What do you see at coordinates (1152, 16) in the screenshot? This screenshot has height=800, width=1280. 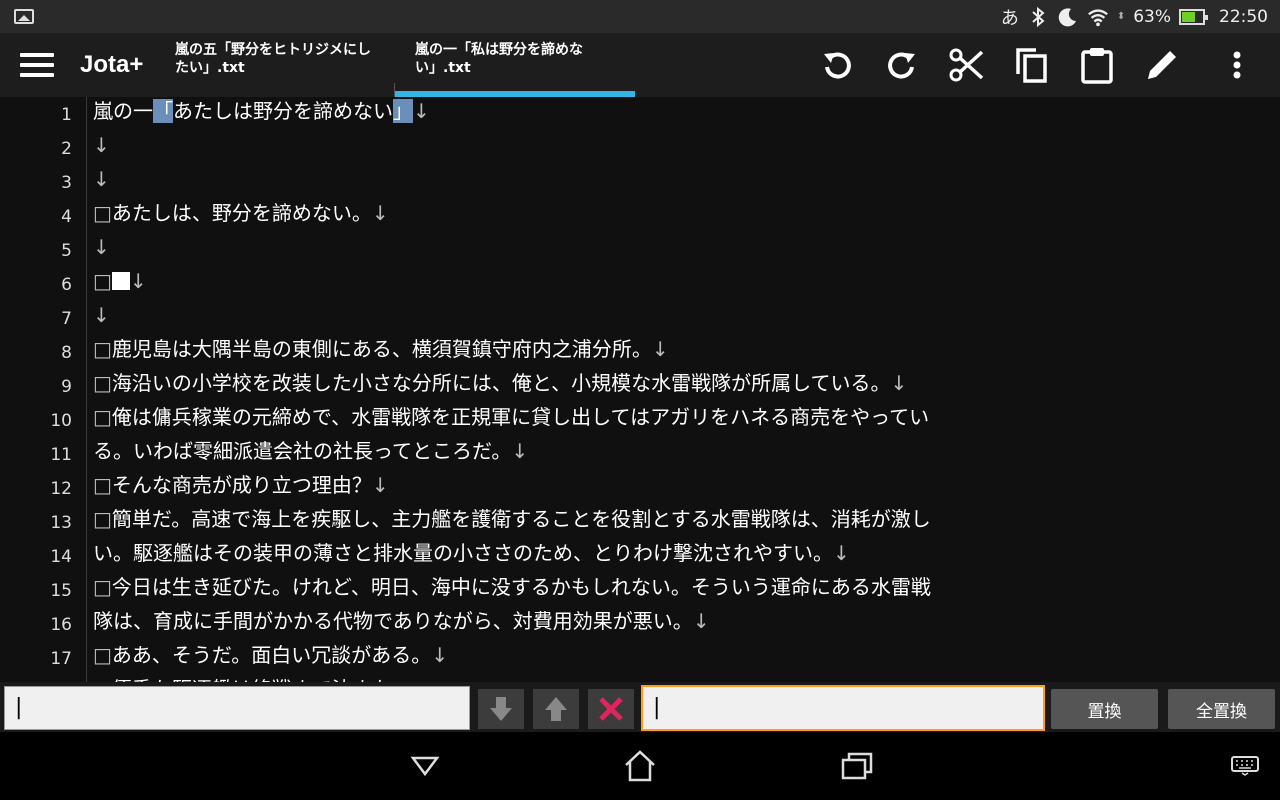 I see `battery-percent: 63%` at bounding box center [1152, 16].